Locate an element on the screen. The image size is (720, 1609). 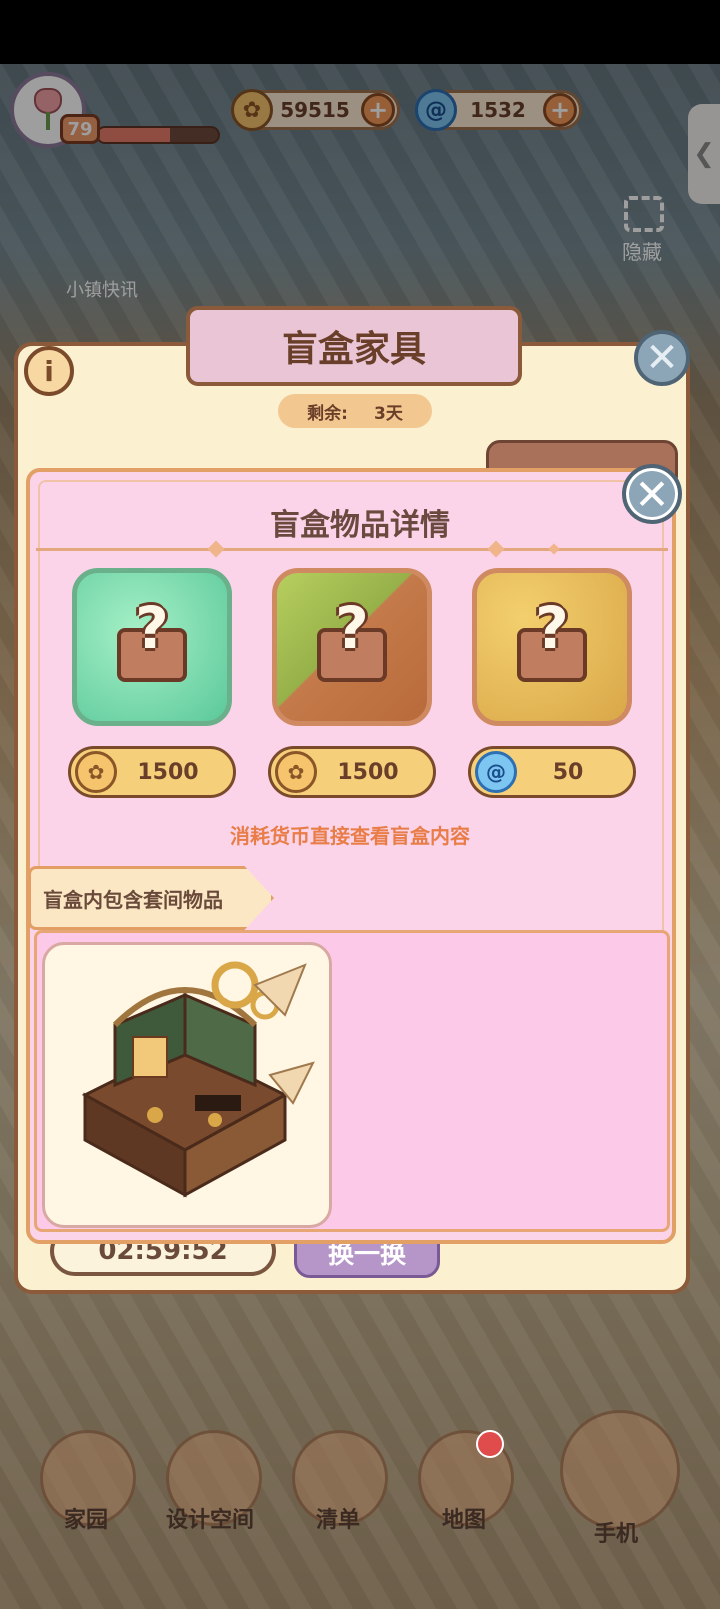
popup-title: 盲盒物品详情 is located at coordinates (360, 525).